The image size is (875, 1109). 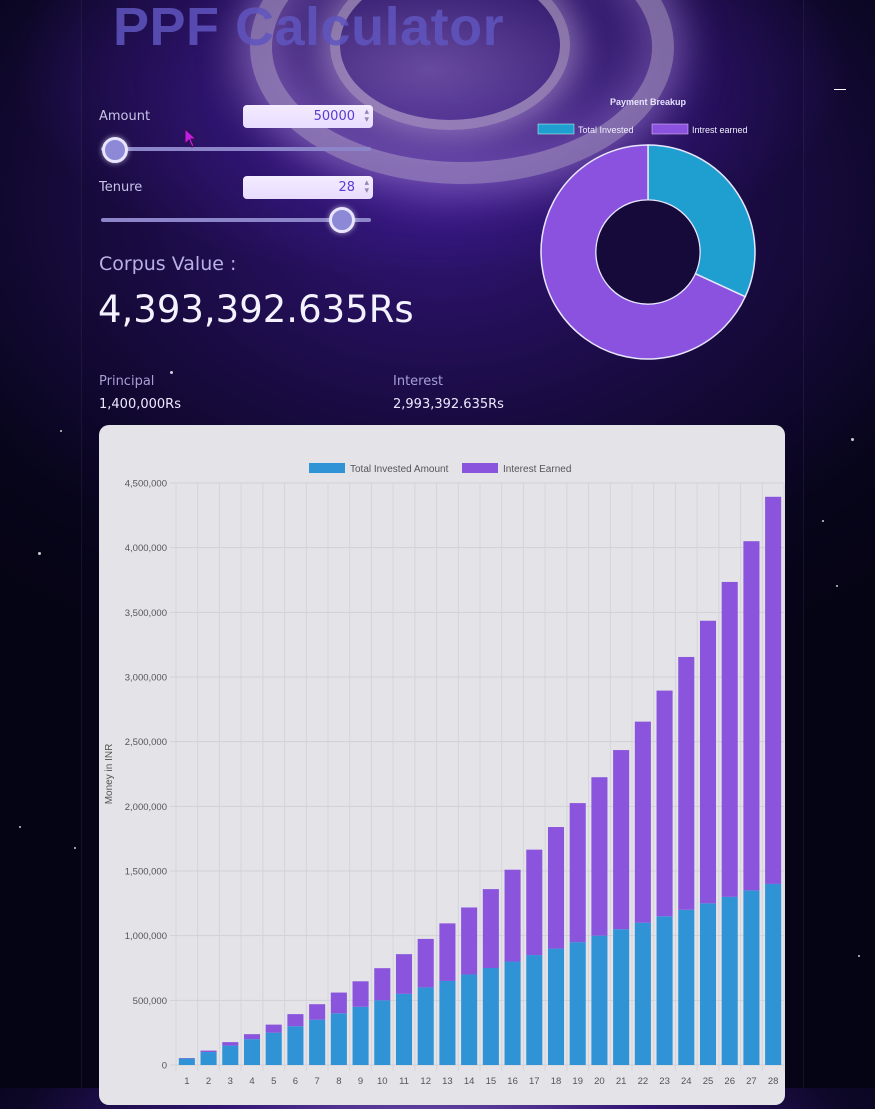 I want to click on y-tick-label: 3,500,000, so click(x=146, y=613).